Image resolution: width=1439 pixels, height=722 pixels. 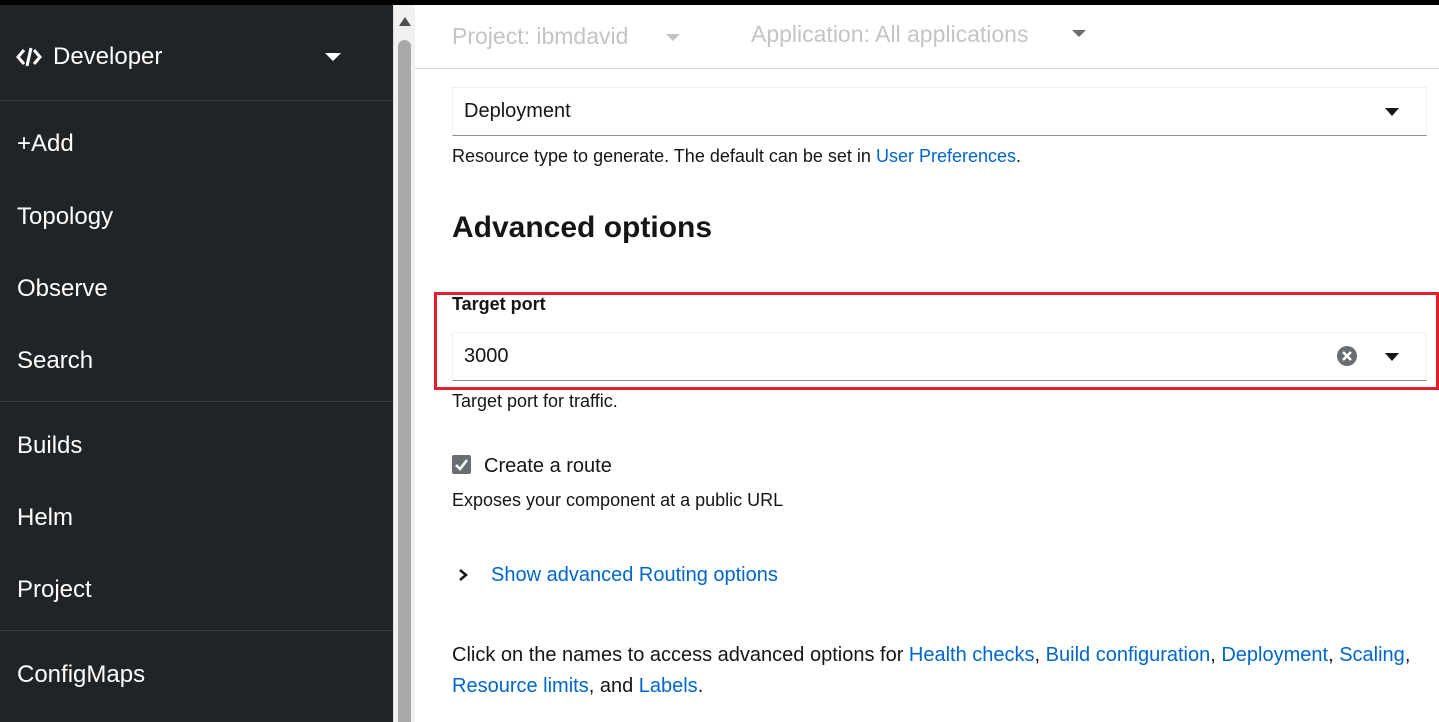 I want to click on sidebar-item-label: +Add, so click(x=45, y=143).